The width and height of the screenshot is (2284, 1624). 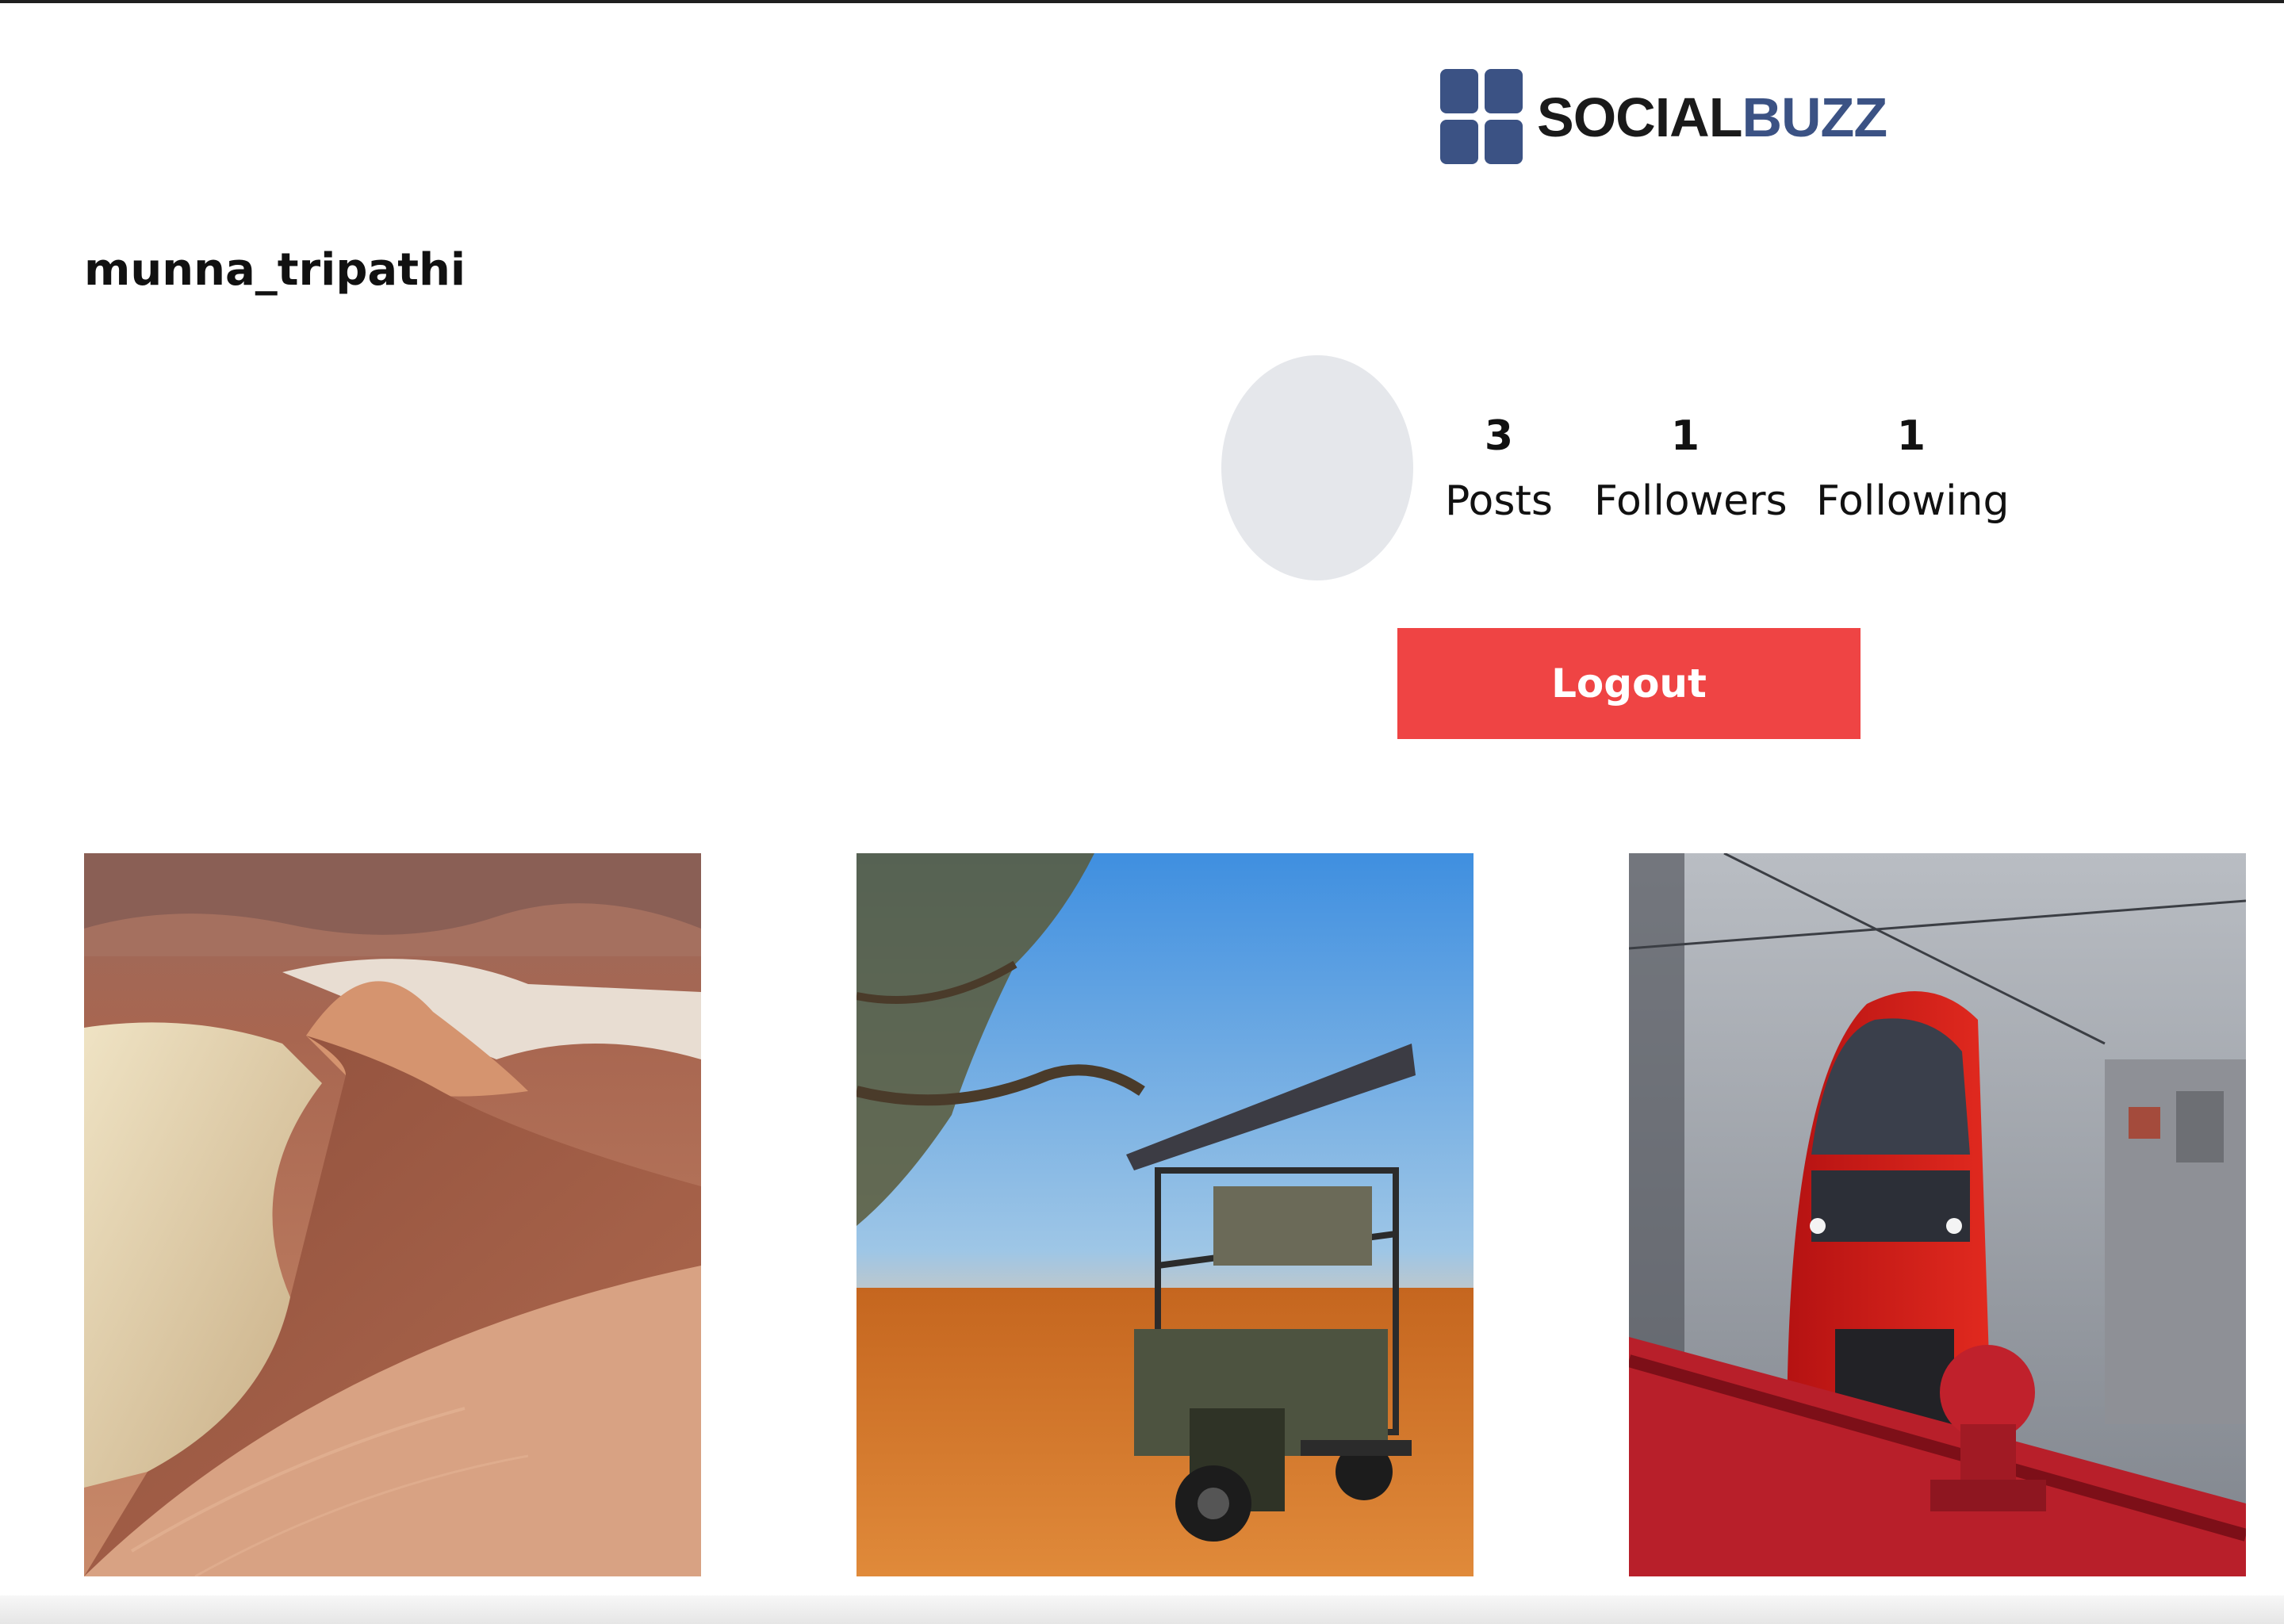 I want to click on window-top-border, so click(x=1142, y=1).